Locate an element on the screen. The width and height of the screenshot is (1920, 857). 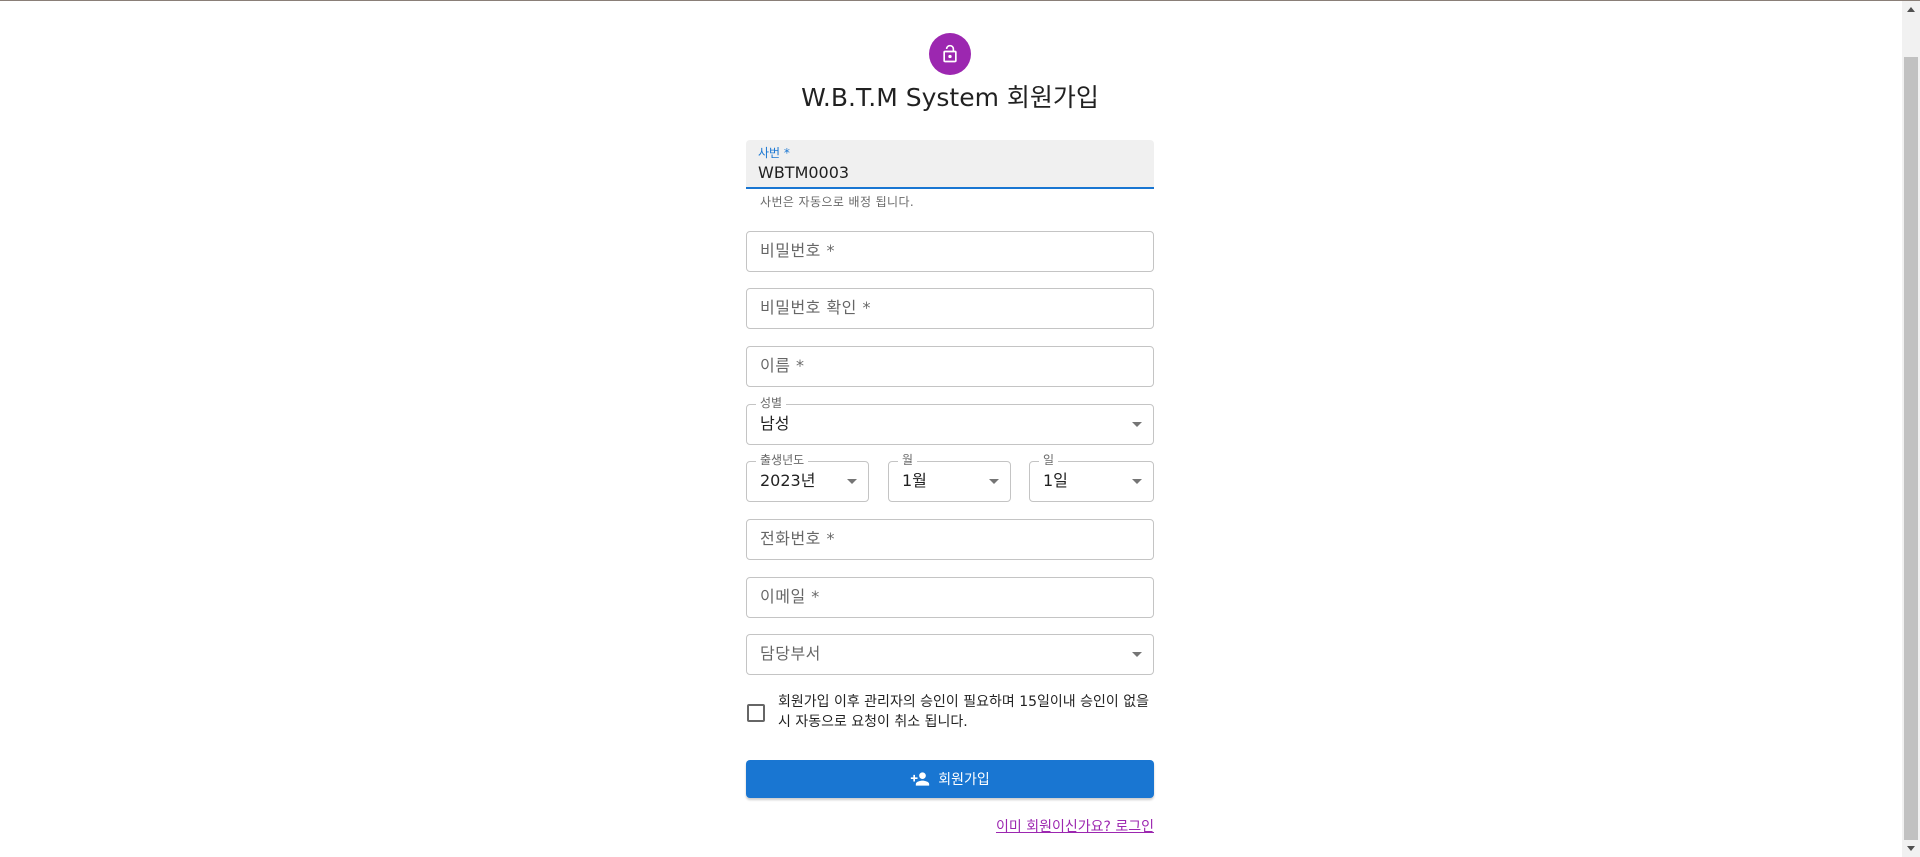
scrollbar-thumb is located at coordinates (1911, 448).